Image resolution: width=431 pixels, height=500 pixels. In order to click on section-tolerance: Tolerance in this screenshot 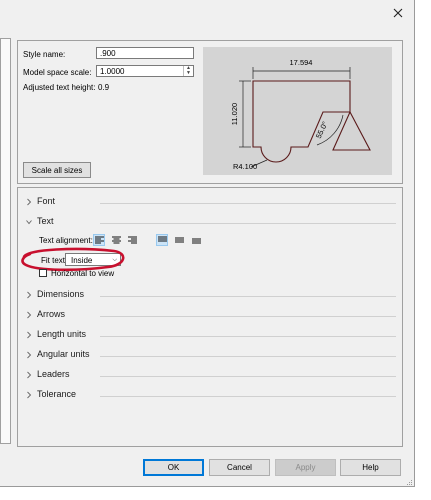, I will do `click(209, 396)`.